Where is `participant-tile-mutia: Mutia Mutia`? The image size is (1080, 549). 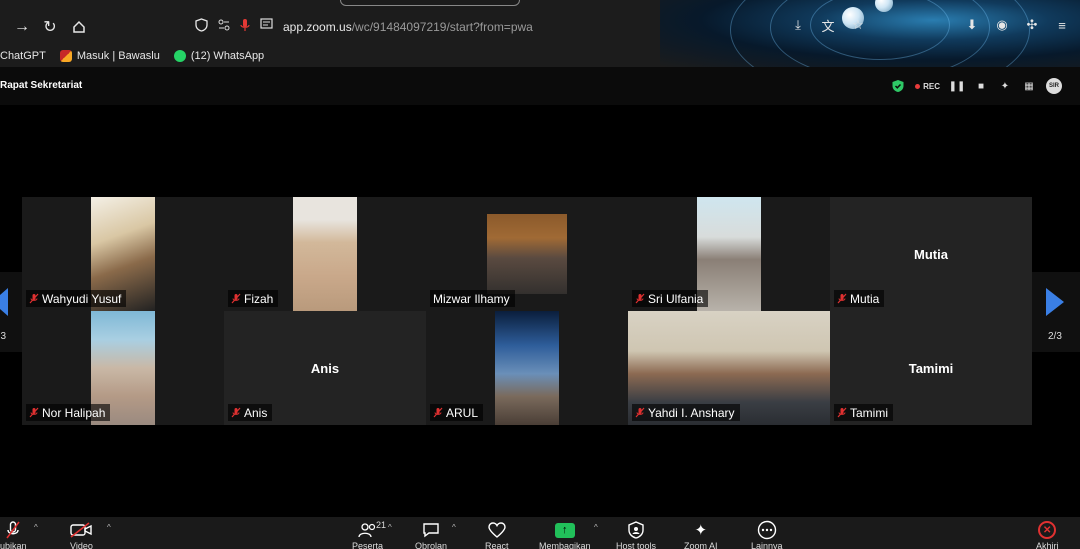 participant-tile-mutia: Mutia Mutia is located at coordinates (931, 254).